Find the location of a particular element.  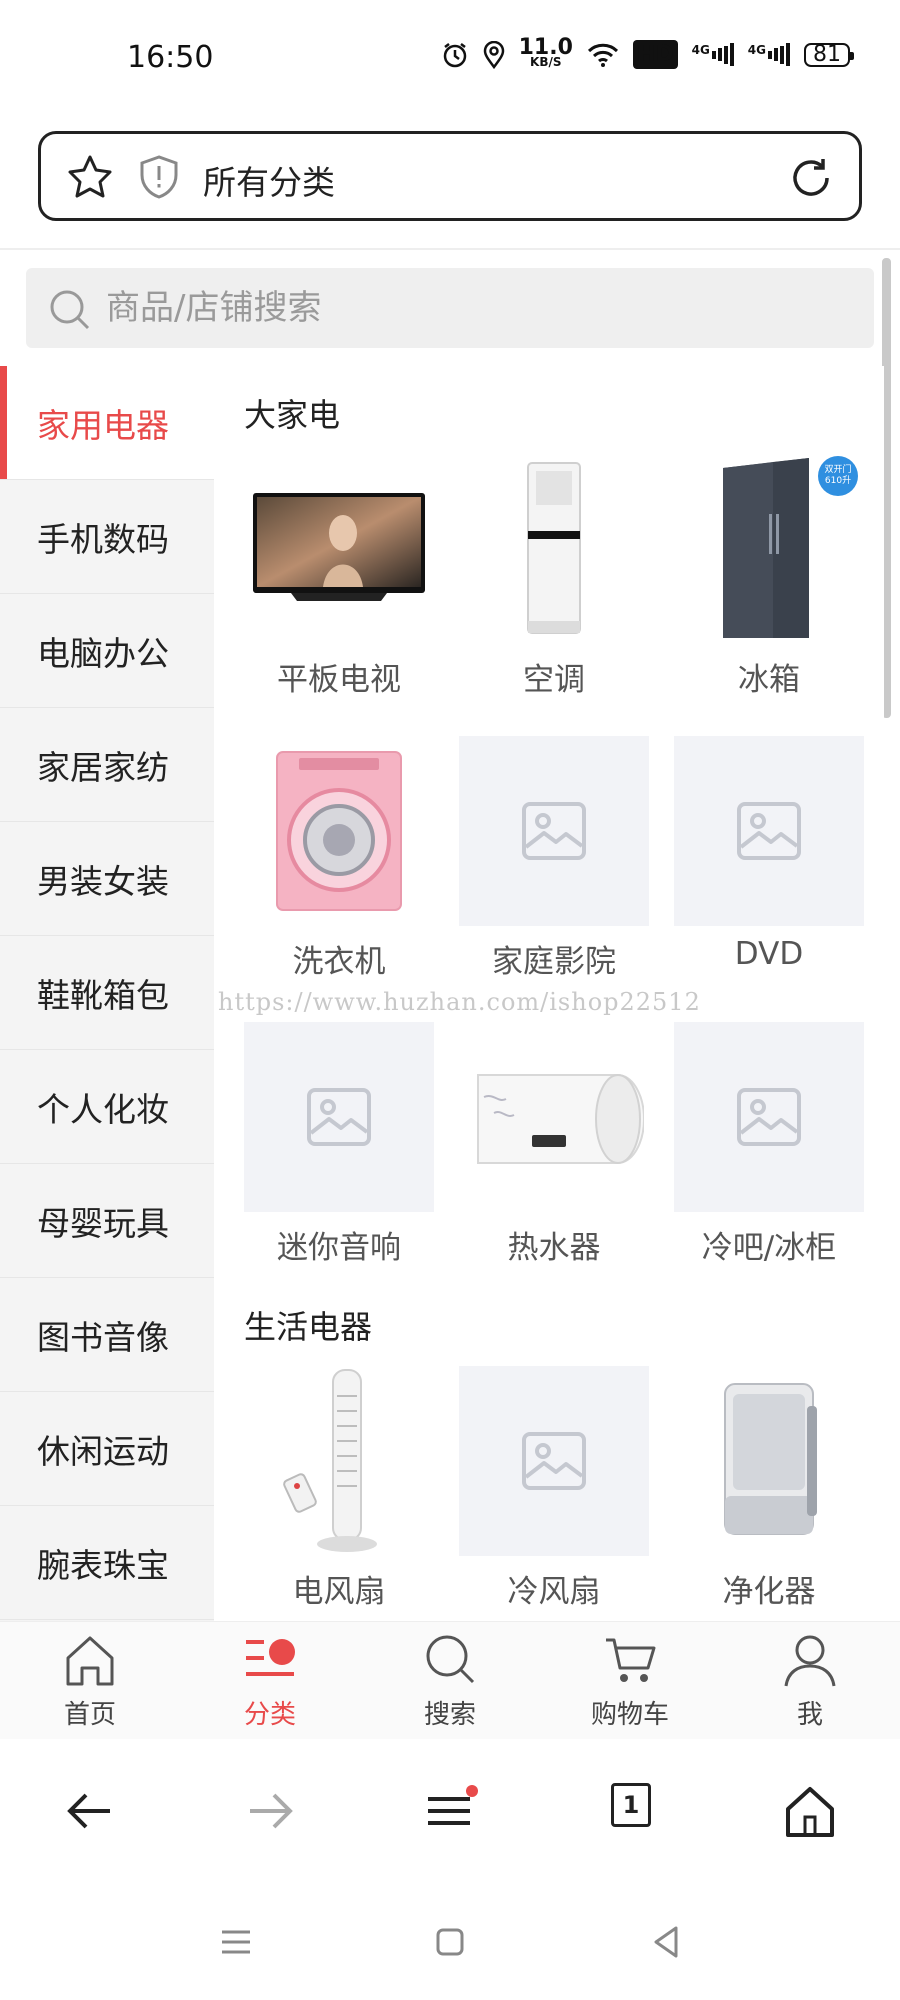

search-box is located at coordinates (450, 308).